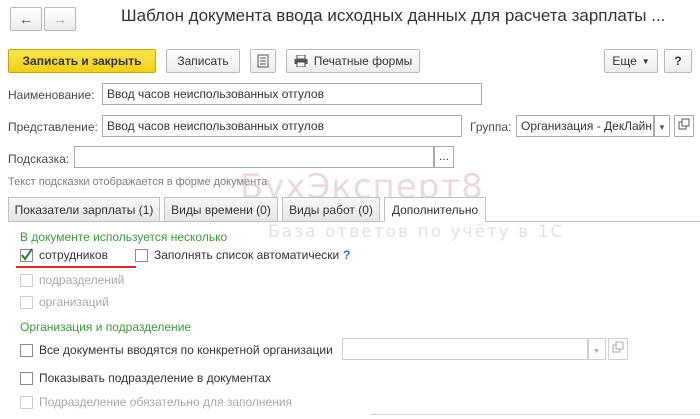  I want to click on tooltip-label: Подсказка:, so click(39, 159).